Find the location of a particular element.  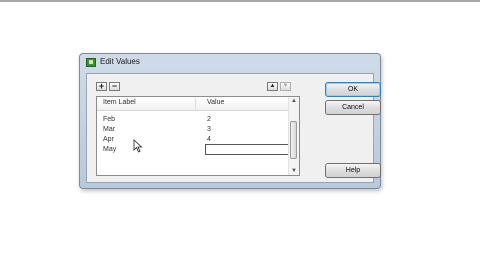

list-header: Item Label Value is located at coordinates (193, 104).